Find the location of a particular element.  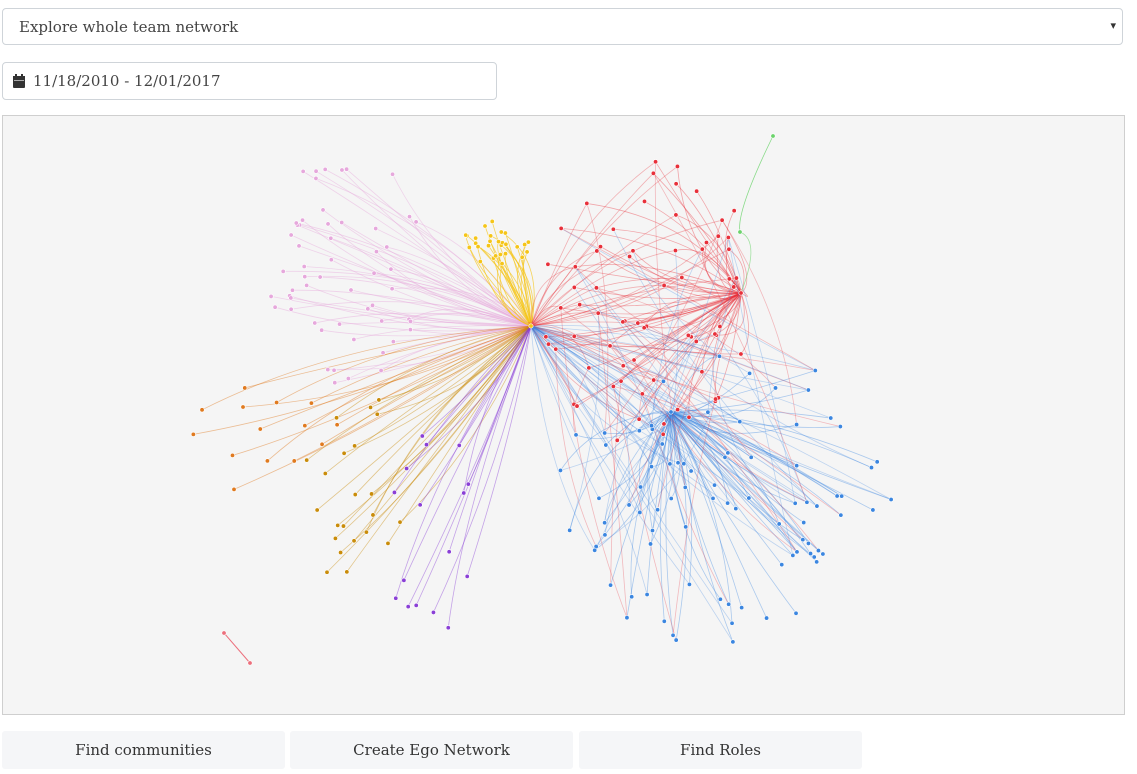

date-range-input: 11/18/2010 - 12/01/2017 is located at coordinates (249, 81).